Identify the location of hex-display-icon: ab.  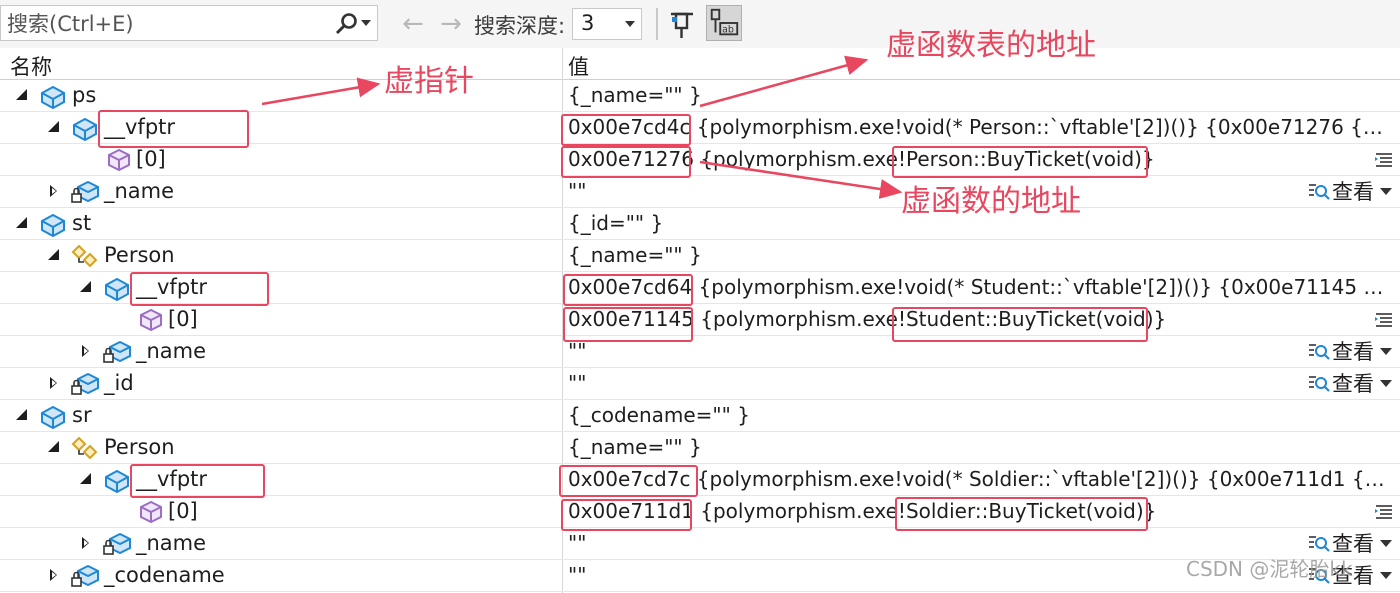
(724, 23).